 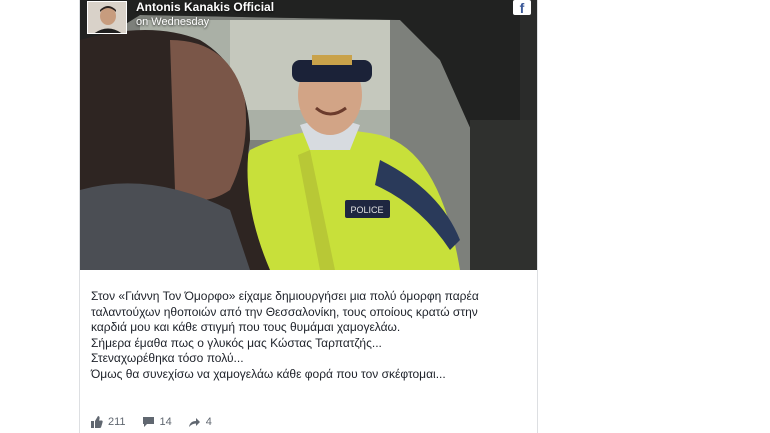 I want to click on page-name-link: Antonis Kanakis Official, so click(x=205, y=7).